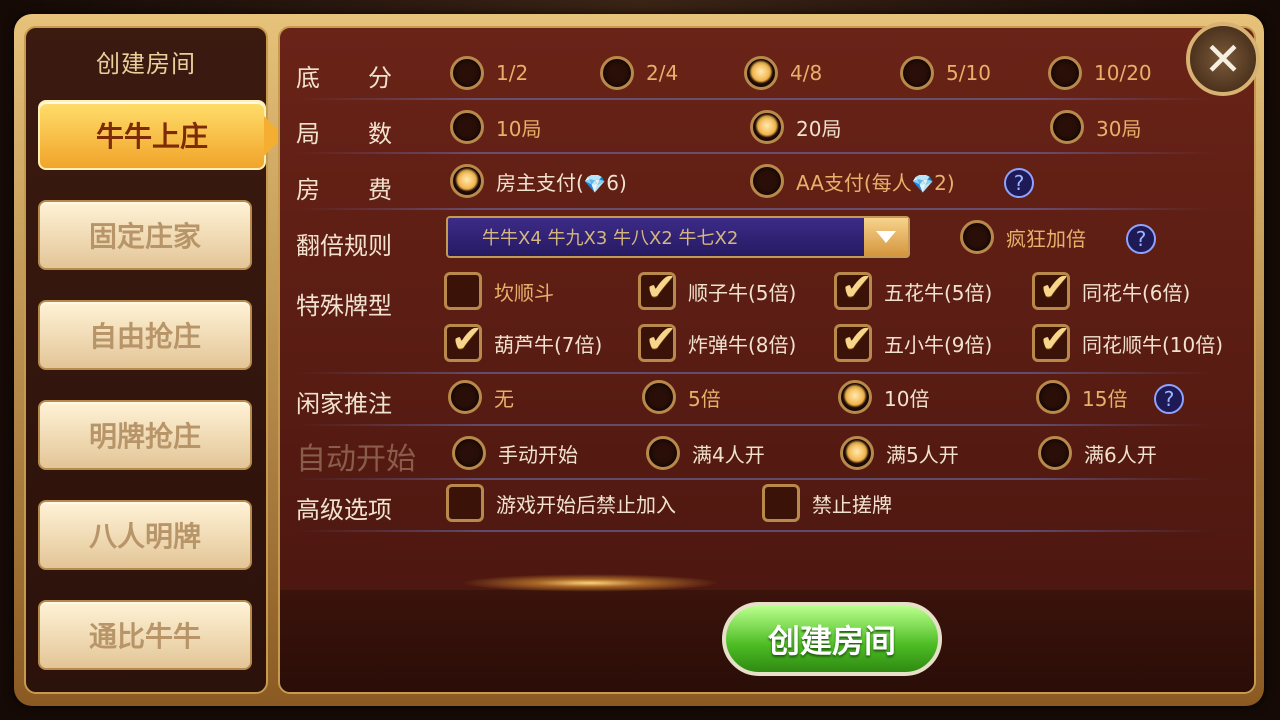  What do you see at coordinates (344, 246) in the screenshot?
I see `label-multiplier: 翻倍规则` at bounding box center [344, 246].